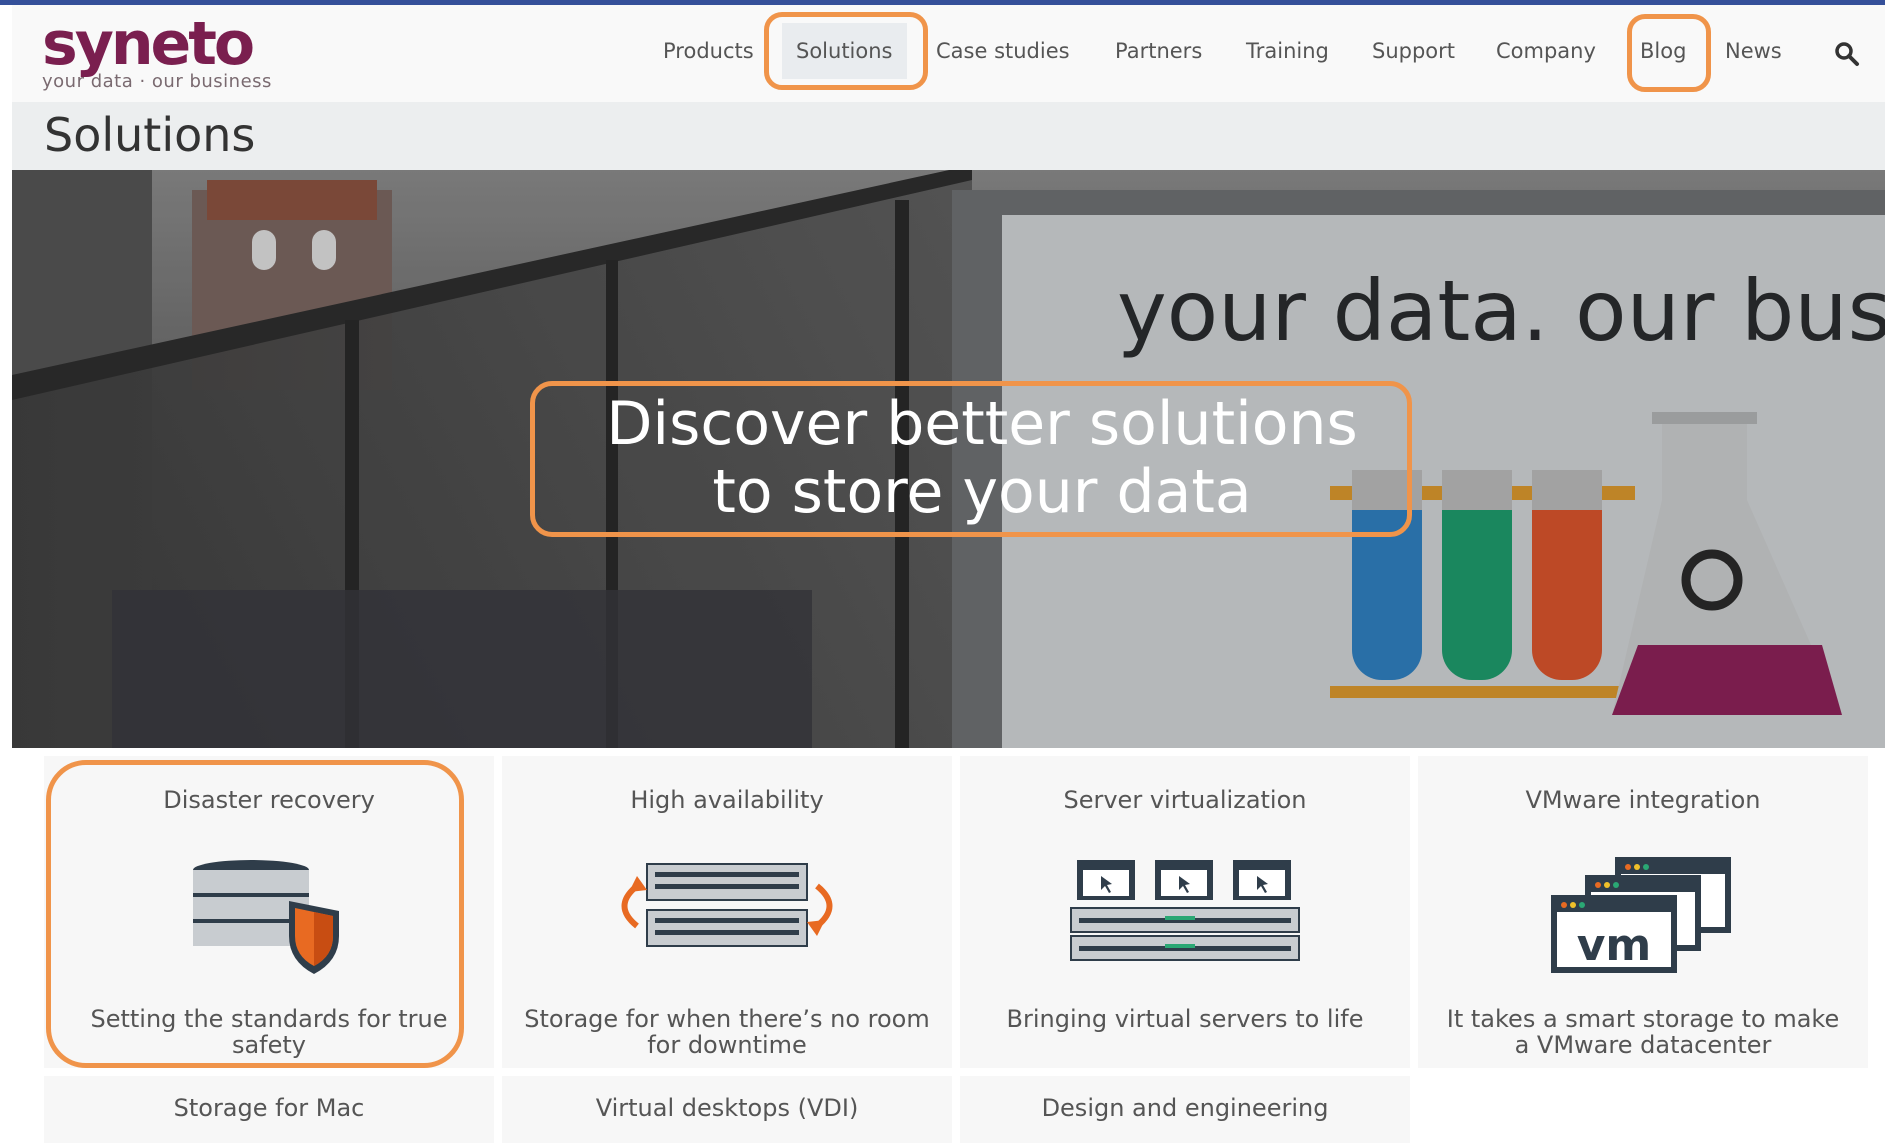  I want to click on card-title: VMware integration, so click(1643, 800).